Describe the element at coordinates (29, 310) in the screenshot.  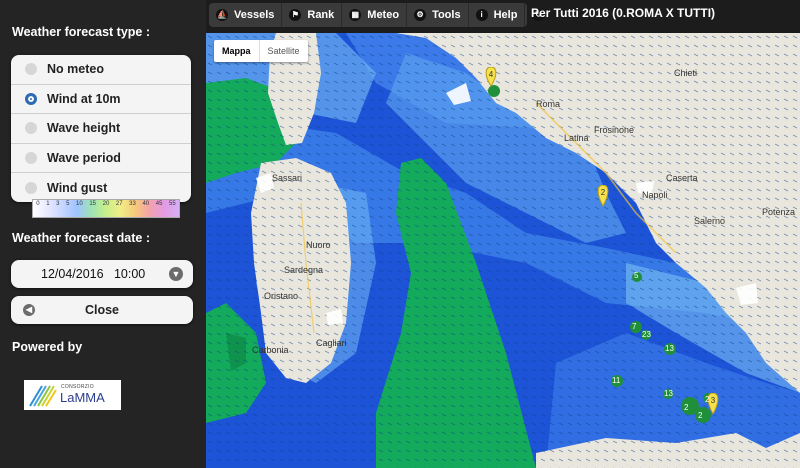
I see `close-circle-icon: ◀` at that location.